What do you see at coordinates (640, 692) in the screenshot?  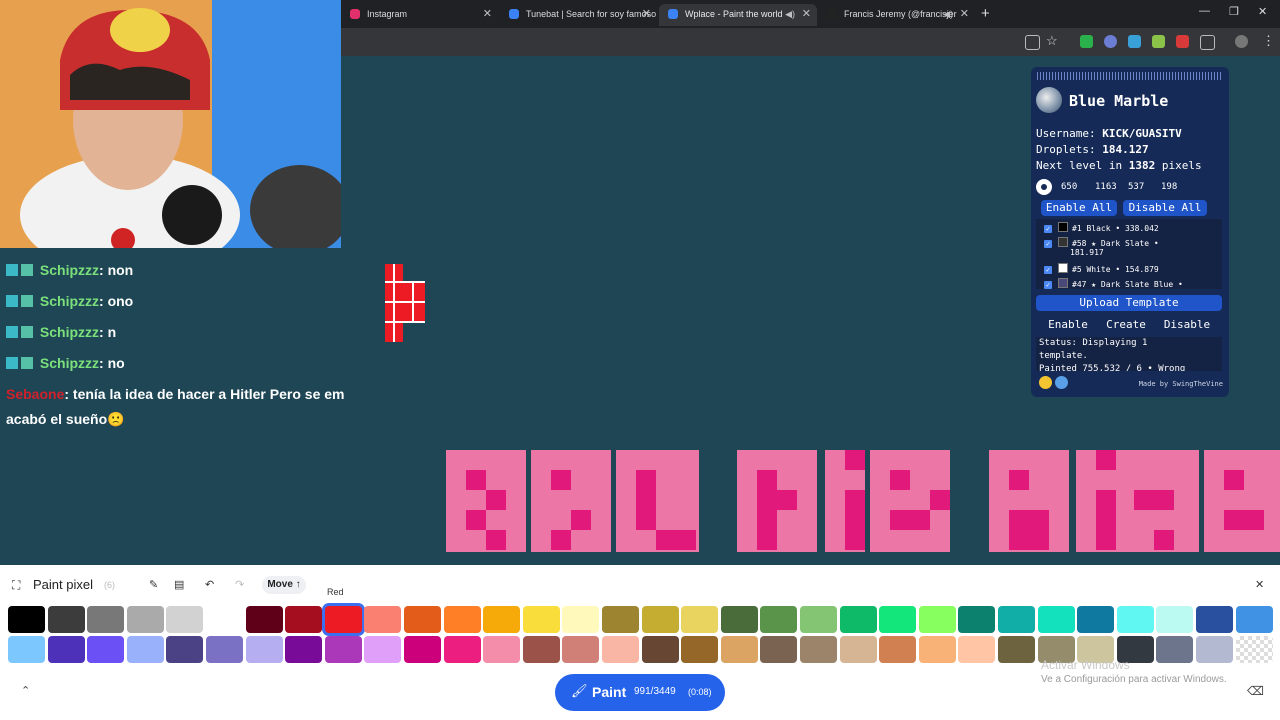 I see `paint-button: 🖌 Paint 991/3449 (0:08)` at bounding box center [640, 692].